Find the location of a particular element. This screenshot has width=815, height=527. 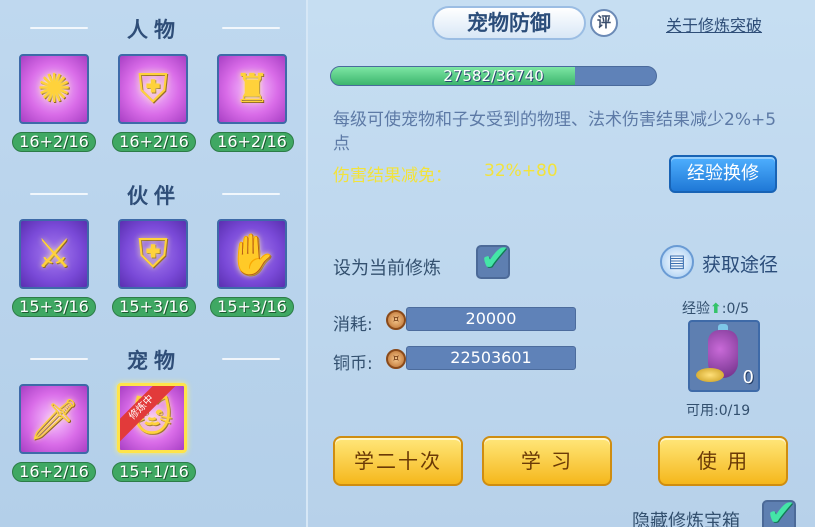

exp-count: :0/5 is located at coordinates (735, 309).